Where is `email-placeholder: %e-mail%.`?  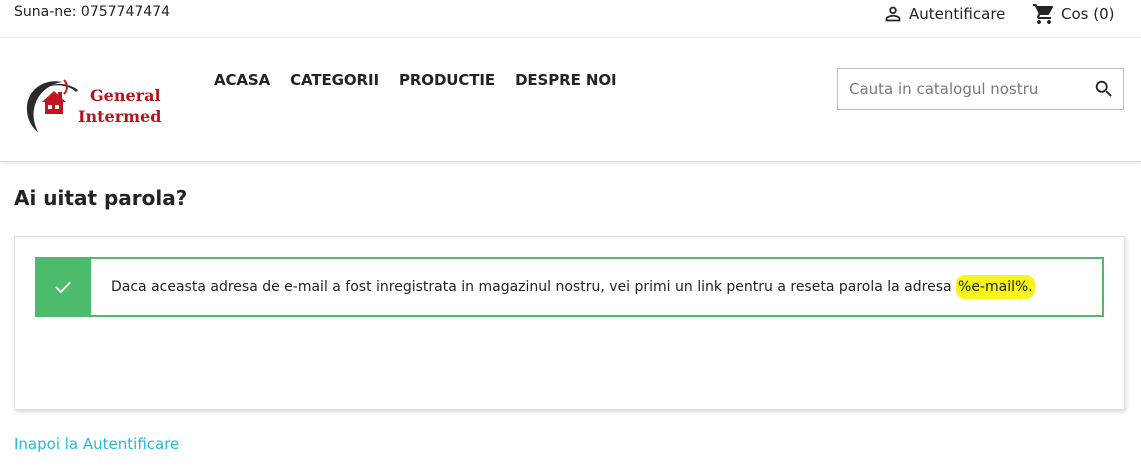 email-placeholder: %e-mail%. is located at coordinates (995, 287).